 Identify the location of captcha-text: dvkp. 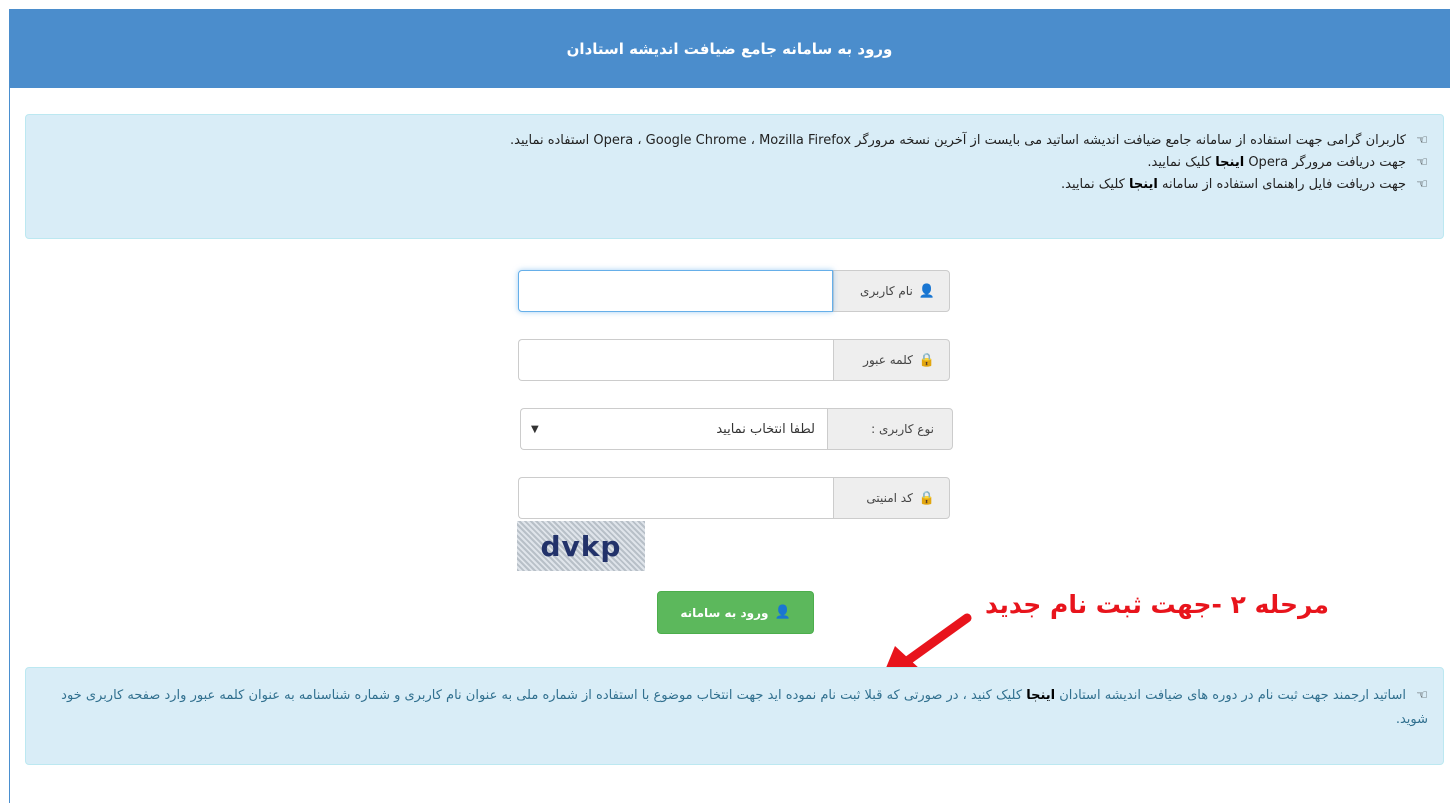
(581, 546).